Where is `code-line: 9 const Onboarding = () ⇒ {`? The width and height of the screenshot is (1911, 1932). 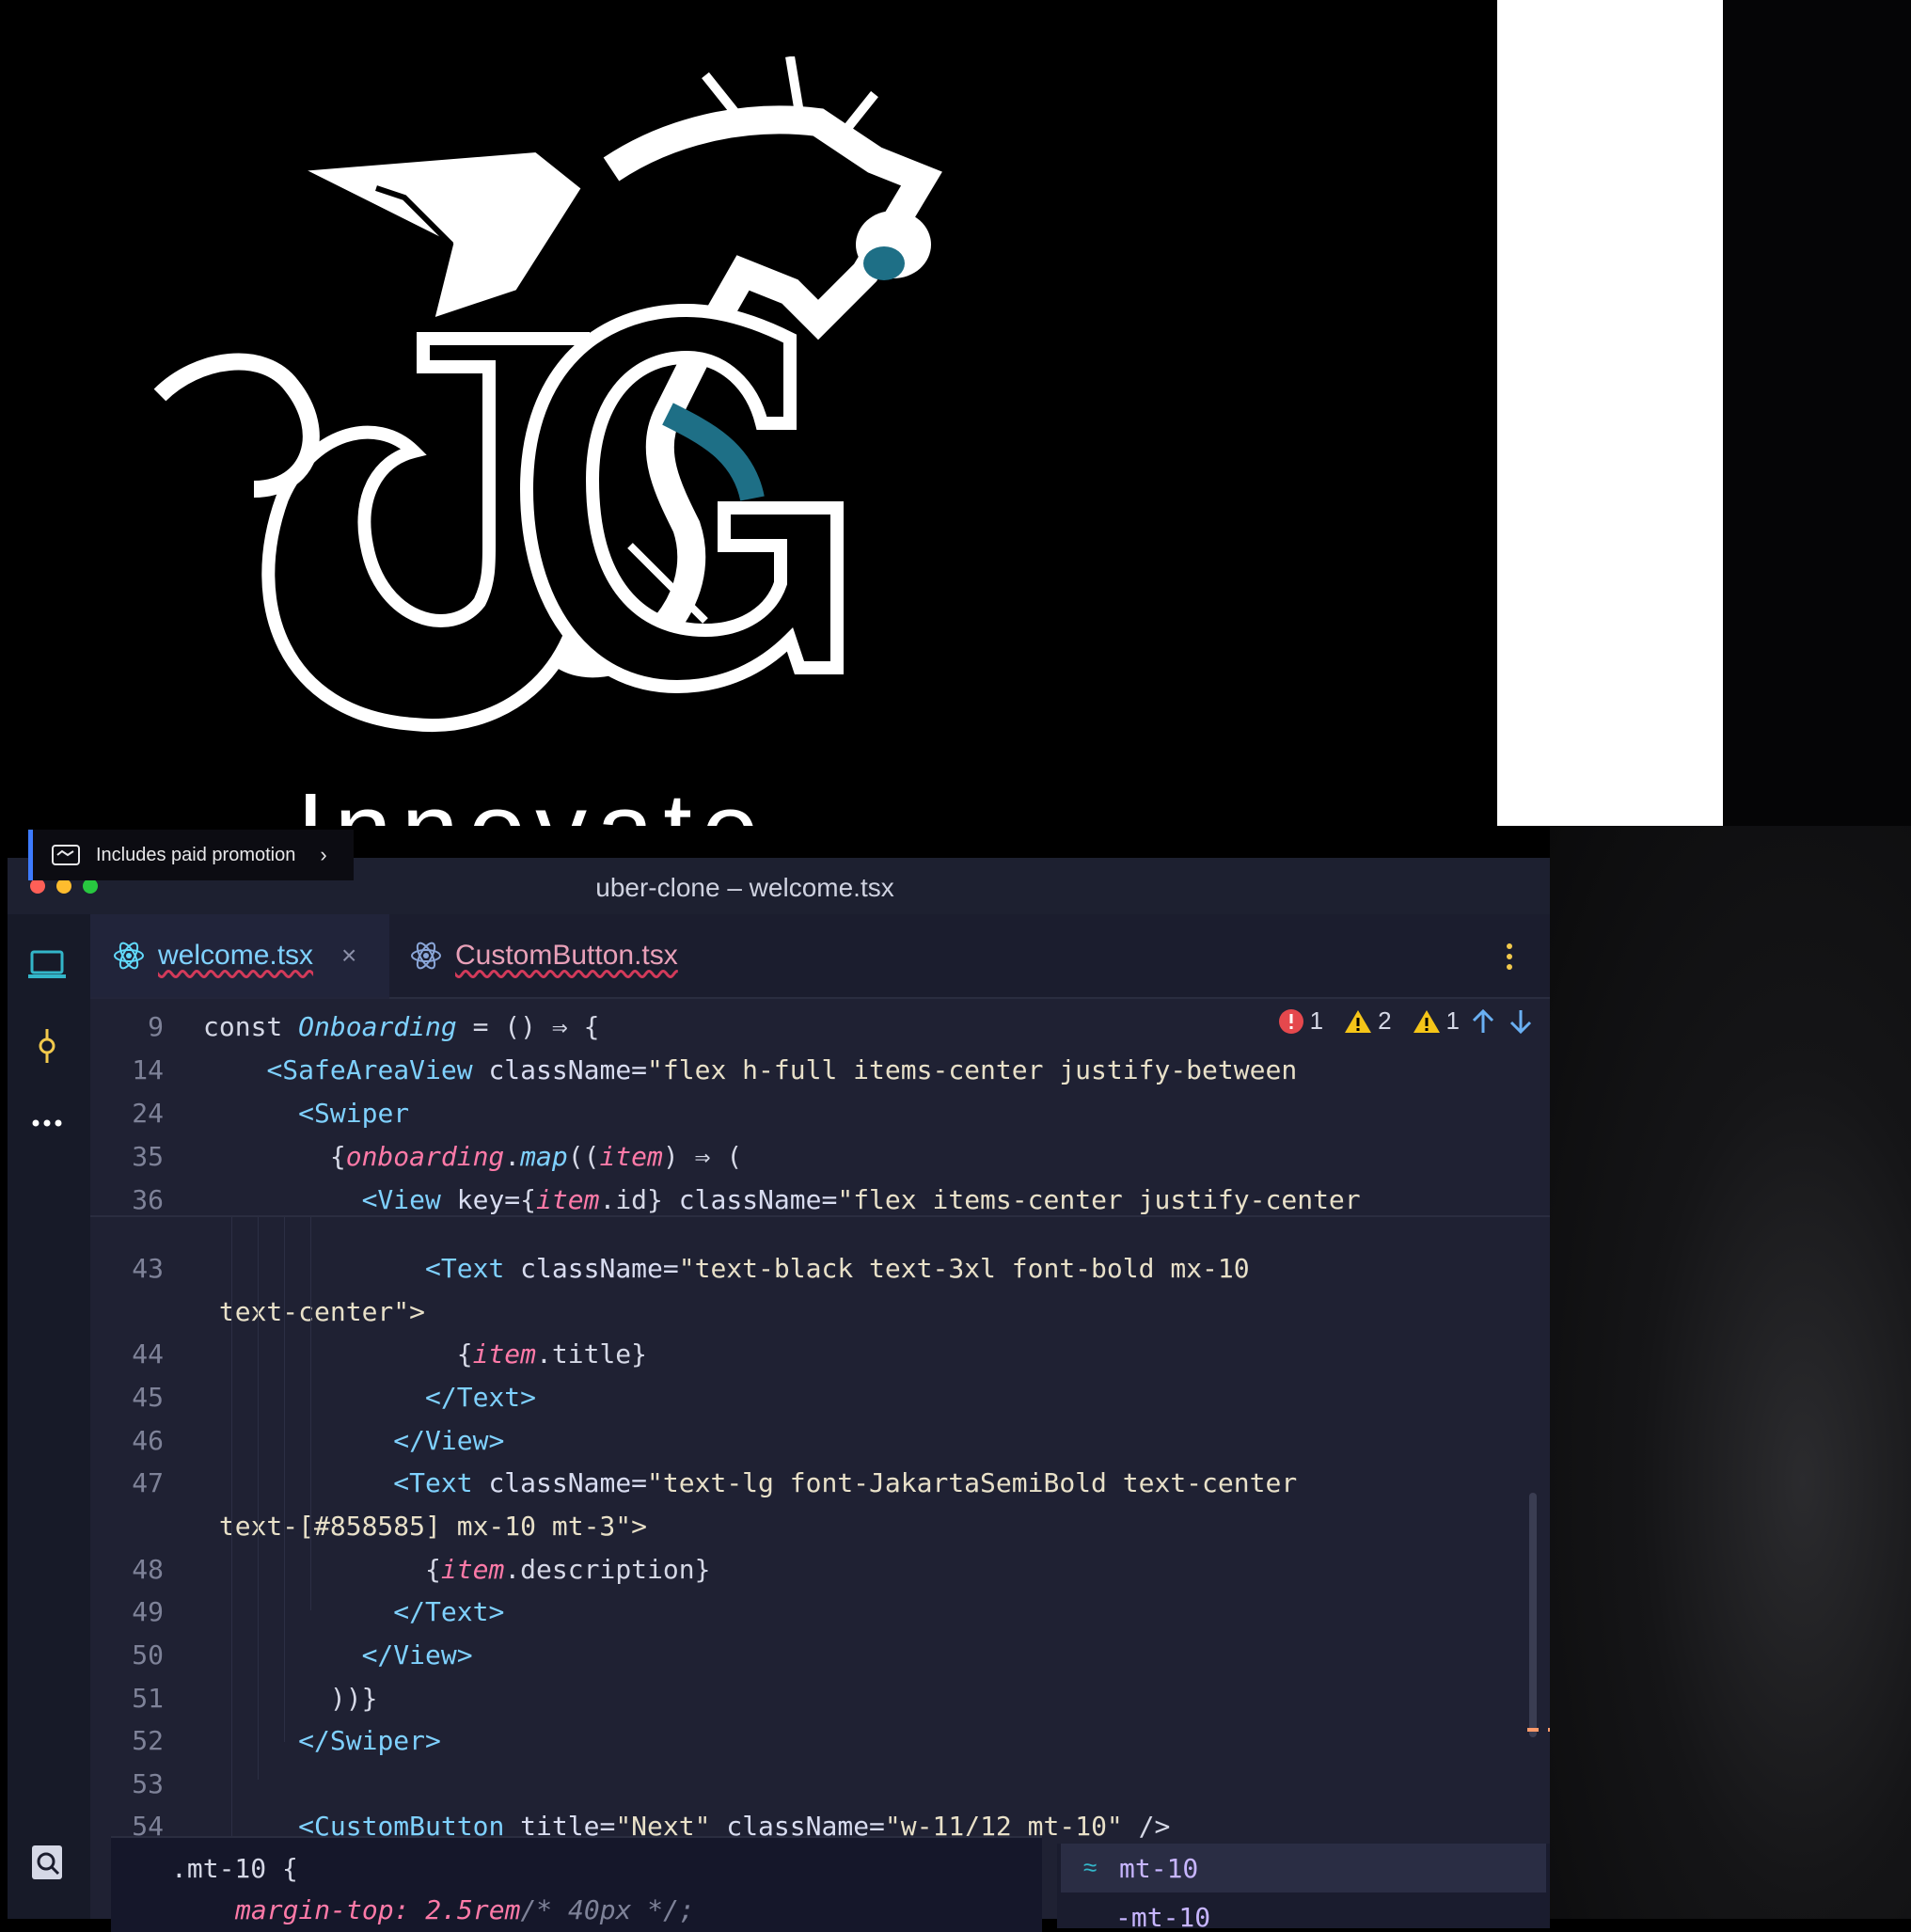 code-line: 9 const Onboarding = () ⇒ { is located at coordinates (820, 1027).